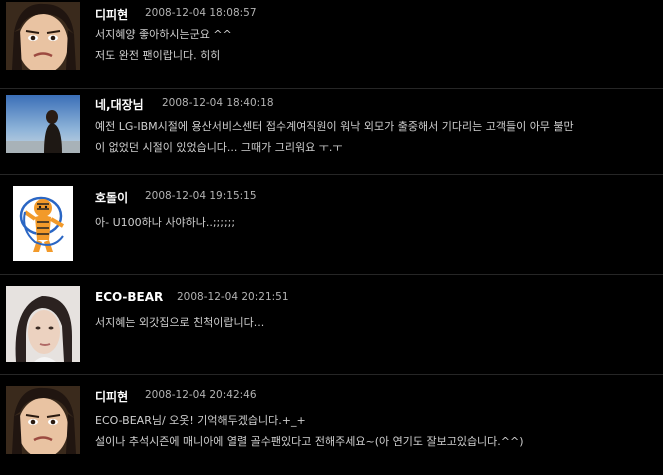 The width and height of the screenshot is (663, 475). What do you see at coordinates (165, 222) in the screenshot?
I see `comment-line: 아- U100하나 사야하나..;;;;;;` at bounding box center [165, 222].